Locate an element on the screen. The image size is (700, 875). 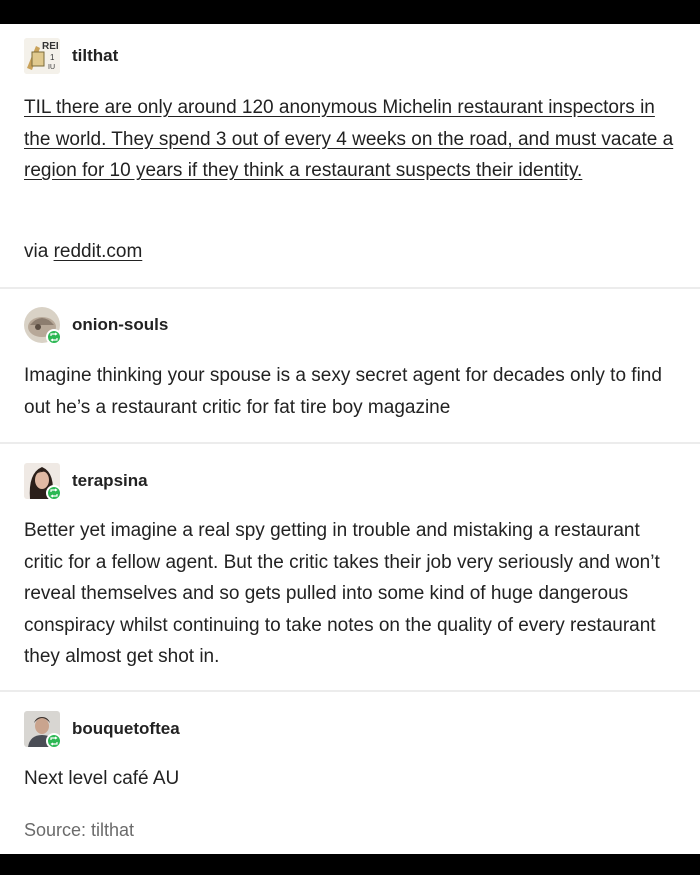
username-bouquetoftea: bouquetoftea is located at coordinates (126, 729).